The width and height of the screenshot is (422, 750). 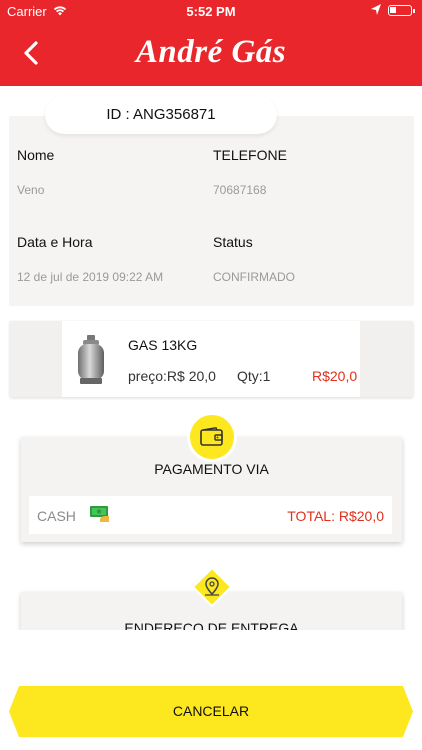 I want to click on order-id-badge: ID : ANG356871, so click(x=161, y=115).